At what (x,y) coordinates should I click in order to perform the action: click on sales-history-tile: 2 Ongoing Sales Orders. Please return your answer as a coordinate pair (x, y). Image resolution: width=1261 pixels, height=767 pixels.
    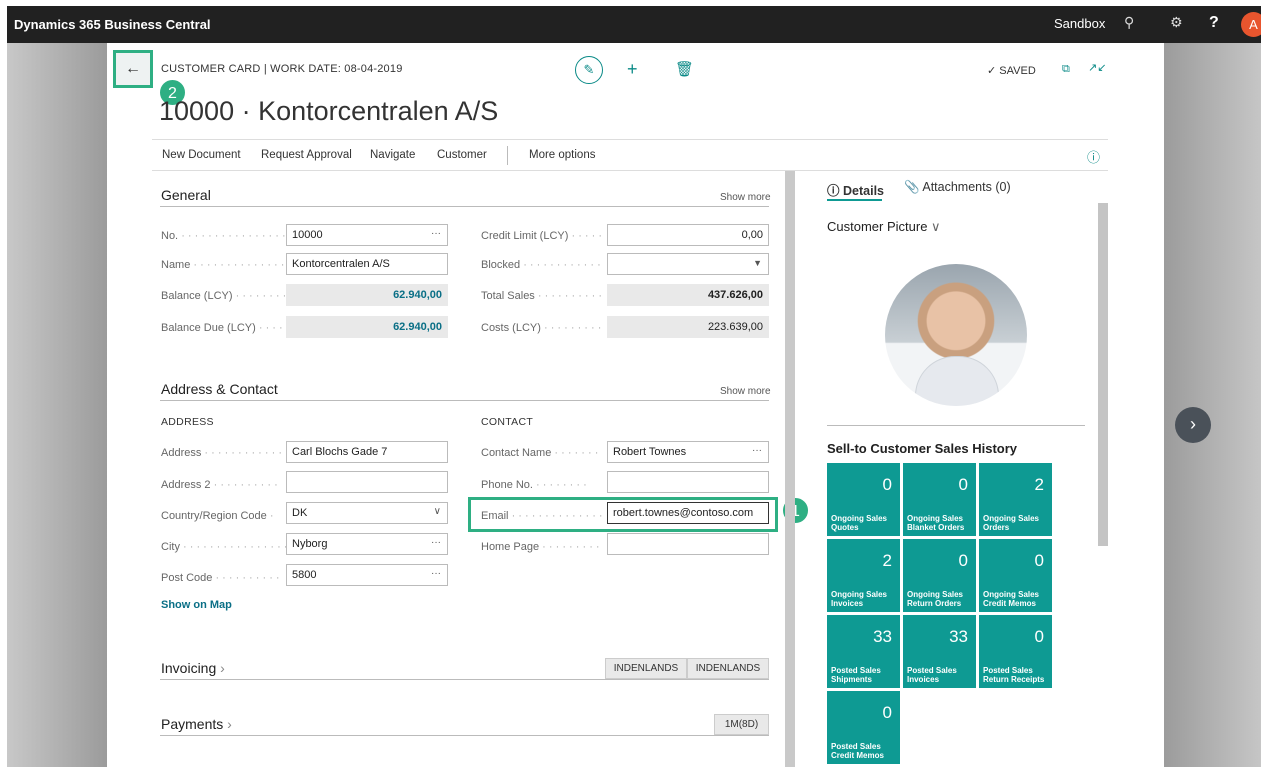
    Looking at the image, I should click on (1015, 499).